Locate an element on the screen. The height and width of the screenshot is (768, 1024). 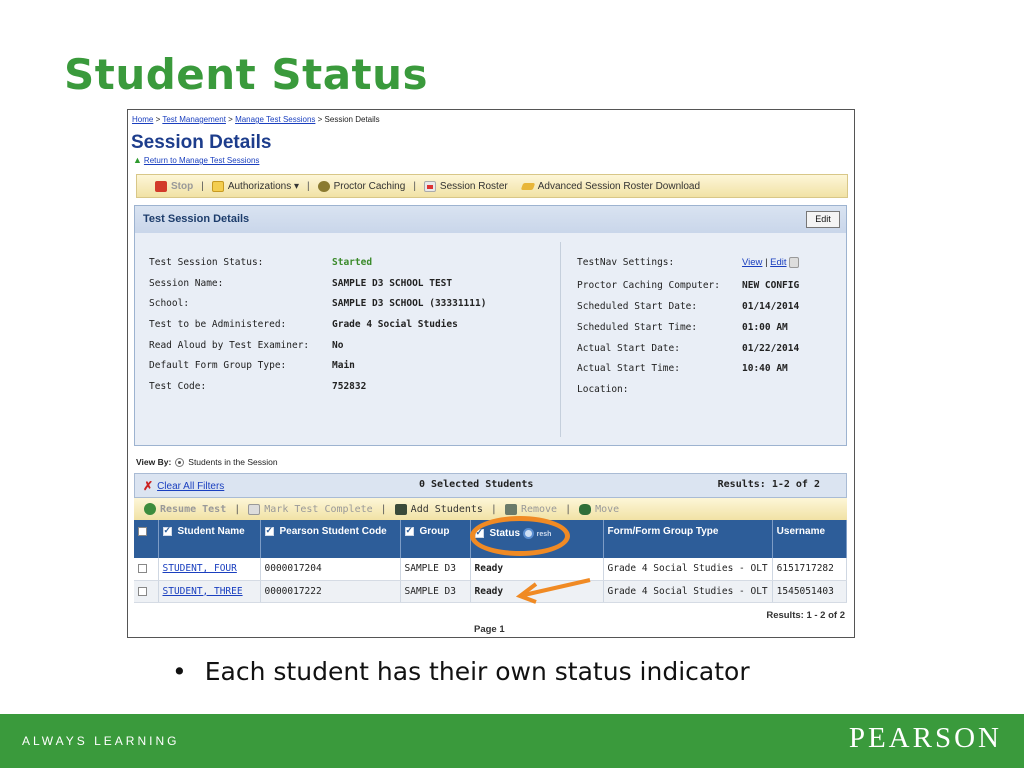
authorizations-label: Authorizations ▾ is located at coordinates (263, 186).